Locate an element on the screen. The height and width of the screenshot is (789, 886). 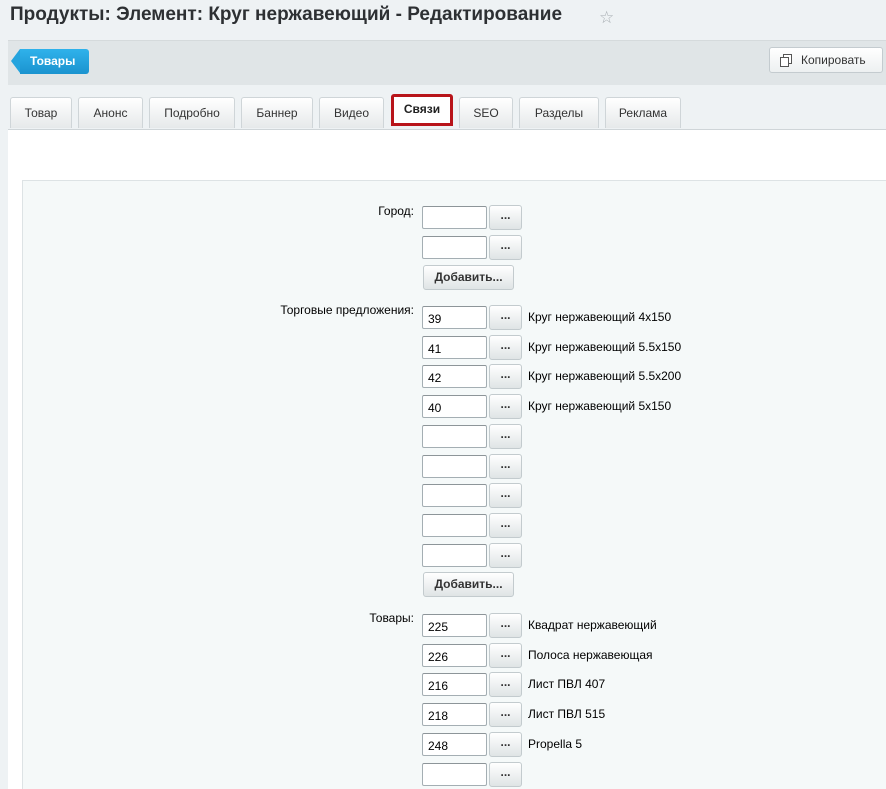
product-row-element-name: Квадрат нержавеющий is located at coordinates (592, 625).